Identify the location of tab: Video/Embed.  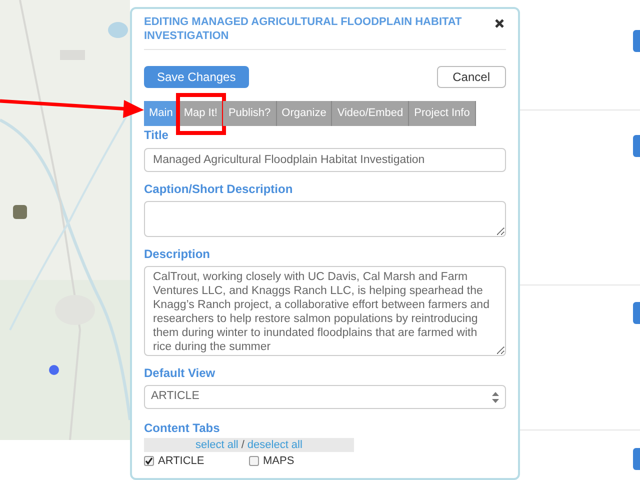
(371, 113).